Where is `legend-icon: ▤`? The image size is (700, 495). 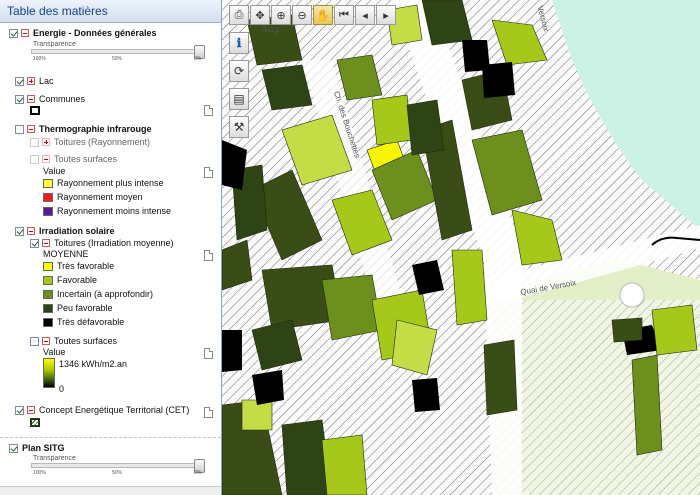 legend-icon: ▤ is located at coordinates (239, 99).